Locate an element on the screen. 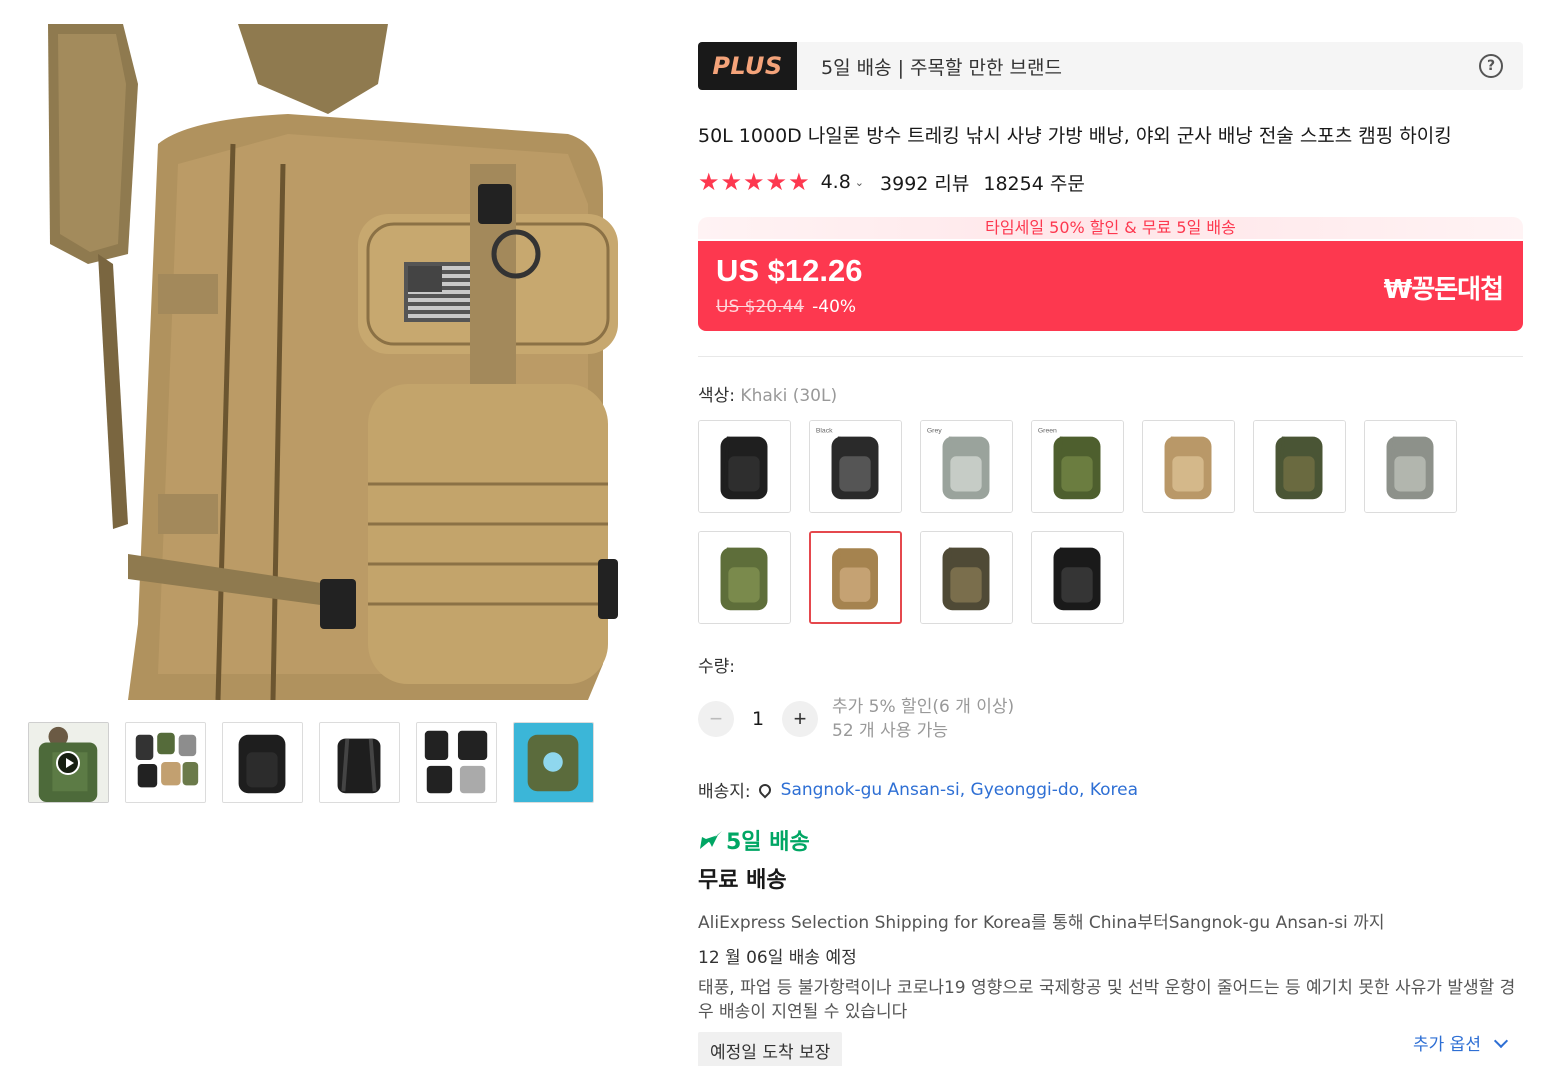 Image resolution: width=1546 pixels, height=1066 pixels. color-swatch-woodland-small is located at coordinates (966, 577).